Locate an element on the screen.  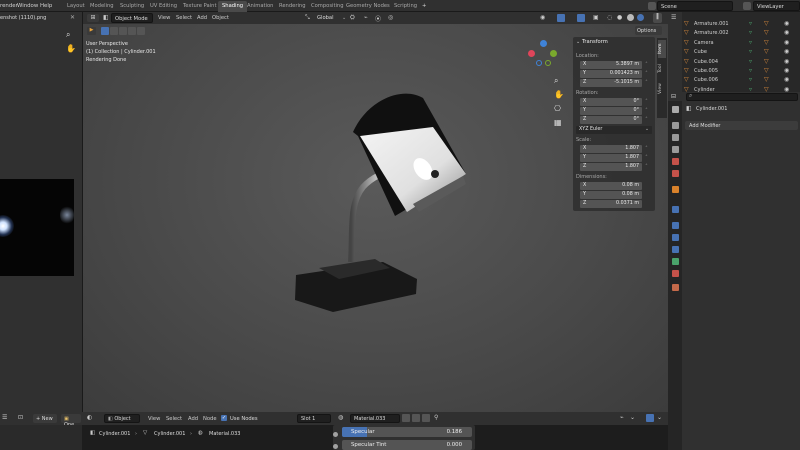
tab-geometry-nodes: Geometry Nodes is located at coordinates (368, 6).